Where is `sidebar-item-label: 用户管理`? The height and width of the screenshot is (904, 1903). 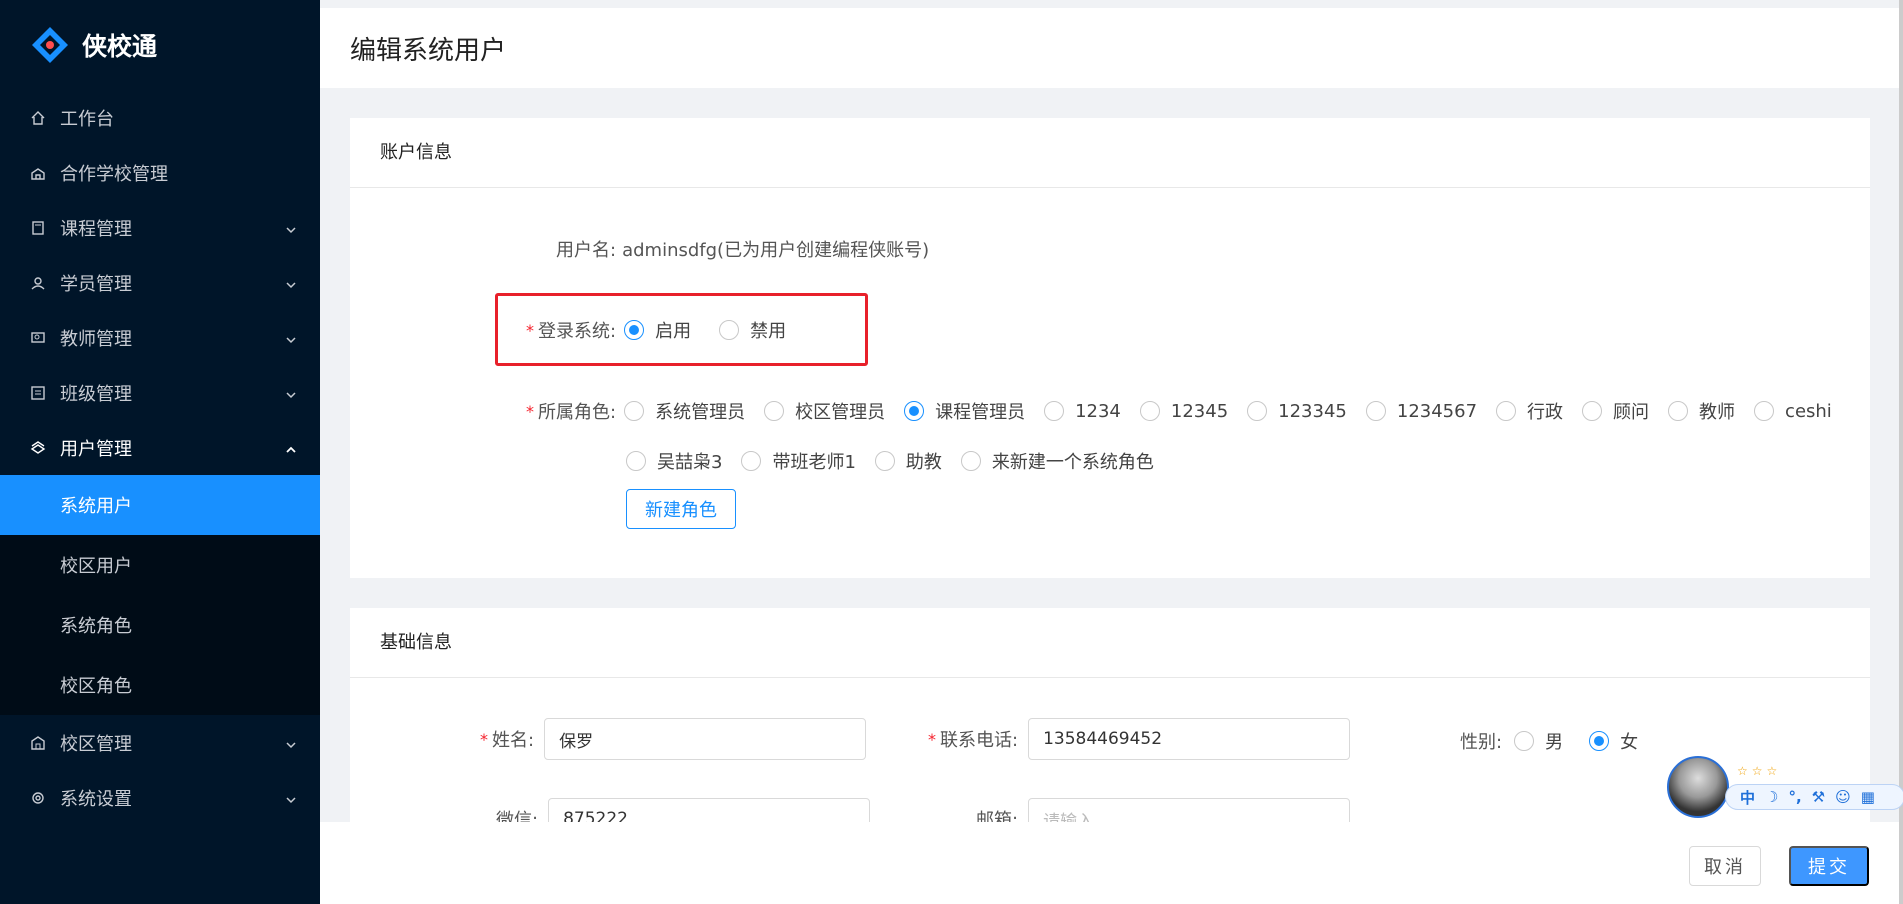 sidebar-item-label: 用户管理 is located at coordinates (96, 449).